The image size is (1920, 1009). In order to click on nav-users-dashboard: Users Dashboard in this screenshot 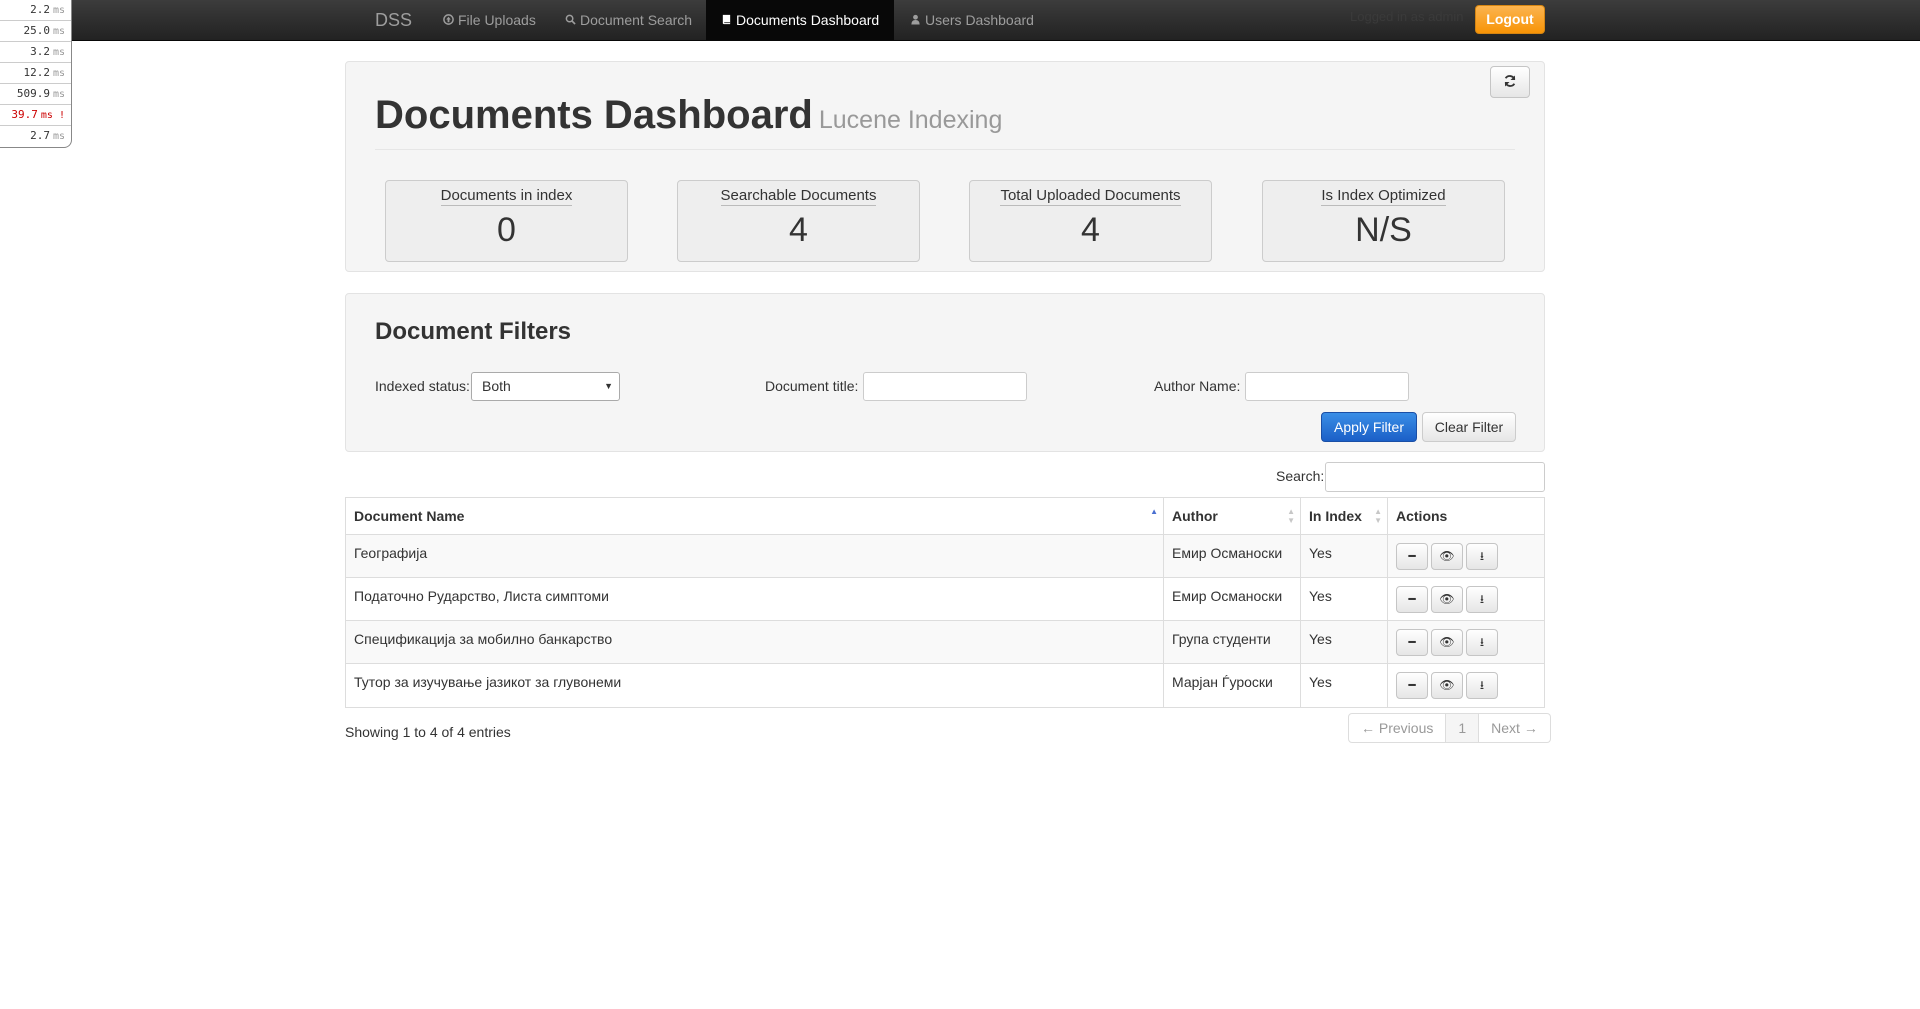, I will do `click(972, 20)`.